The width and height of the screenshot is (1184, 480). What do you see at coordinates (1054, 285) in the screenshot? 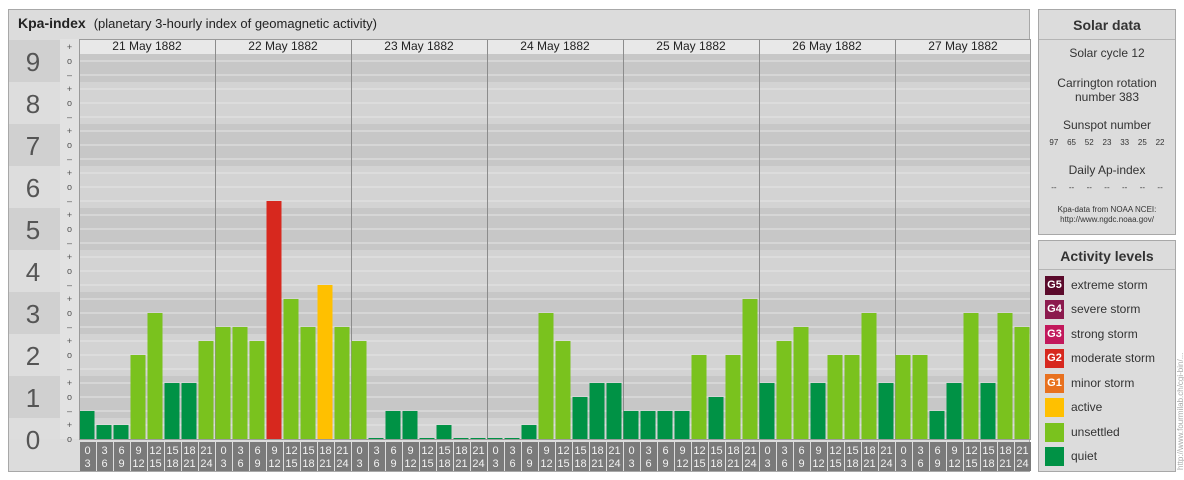
I see `legend-swatch: G5` at bounding box center [1054, 285].